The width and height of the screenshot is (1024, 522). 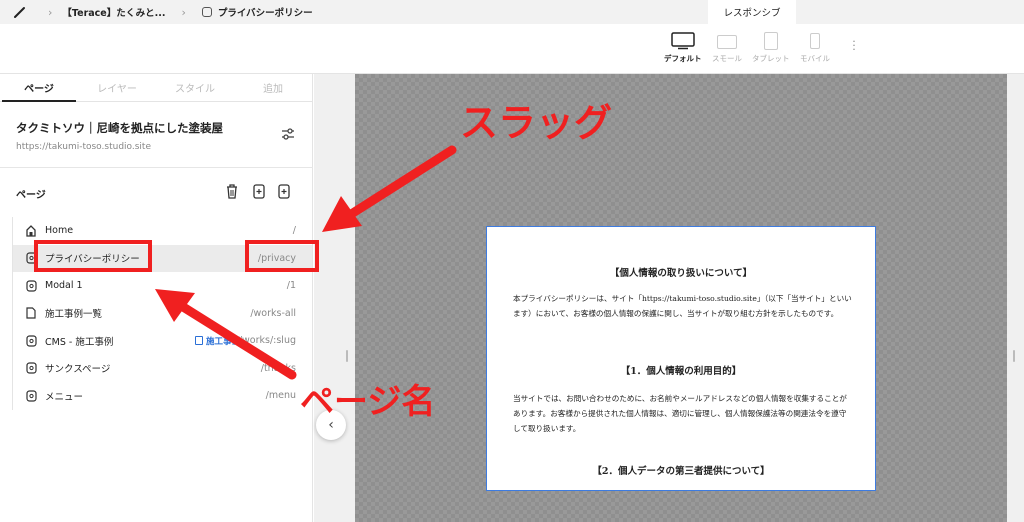 I want to click on device-small-button: スモール, so click(x=727, y=48).